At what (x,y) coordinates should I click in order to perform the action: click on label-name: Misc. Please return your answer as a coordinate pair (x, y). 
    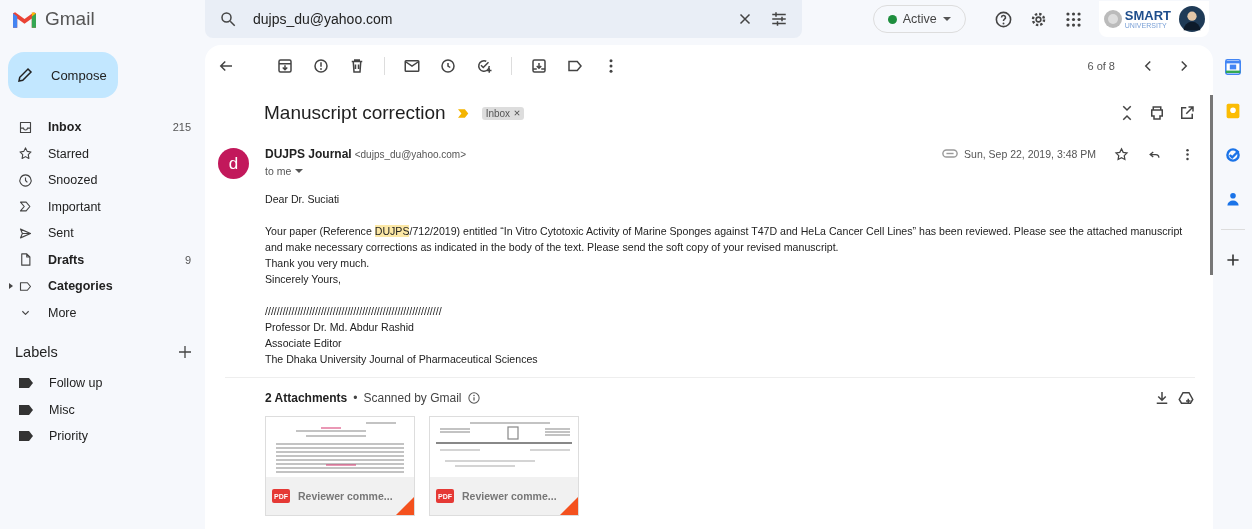
    Looking at the image, I should click on (62, 409).